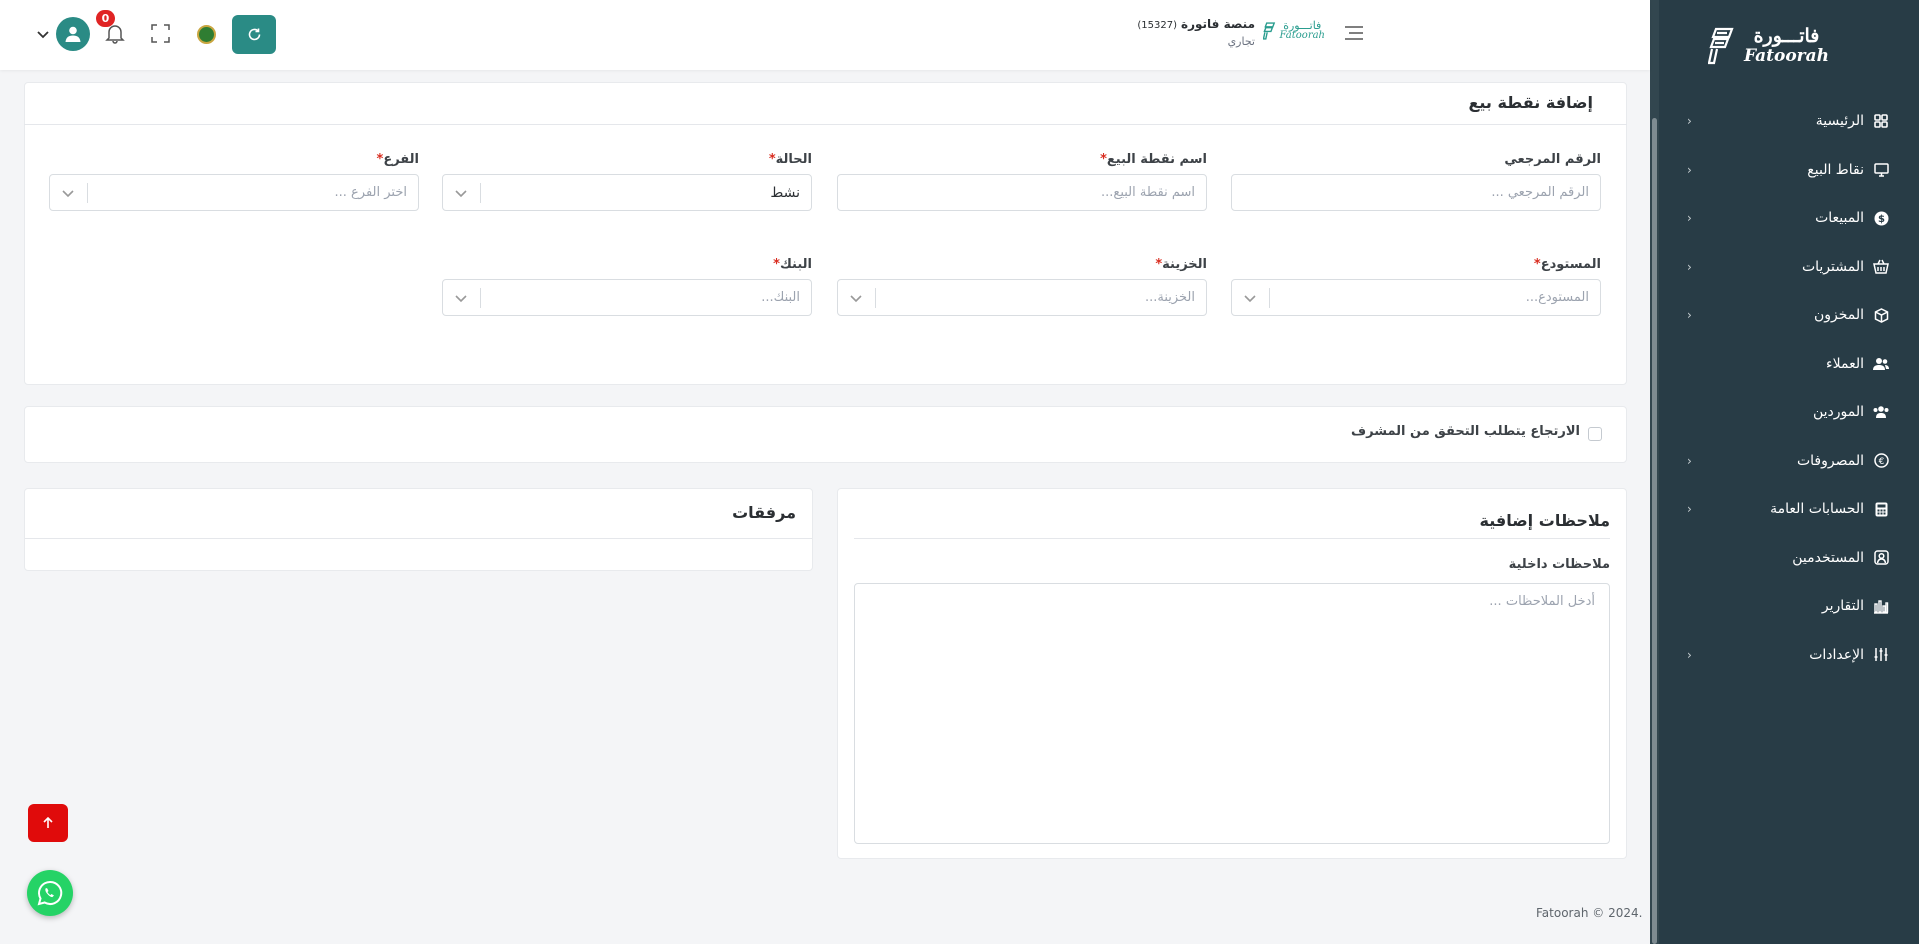  What do you see at coordinates (1465, 431) in the screenshot?
I see `return-verification-label: الارتجاع يتطلب التحقق من المشرف` at bounding box center [1465, 431].